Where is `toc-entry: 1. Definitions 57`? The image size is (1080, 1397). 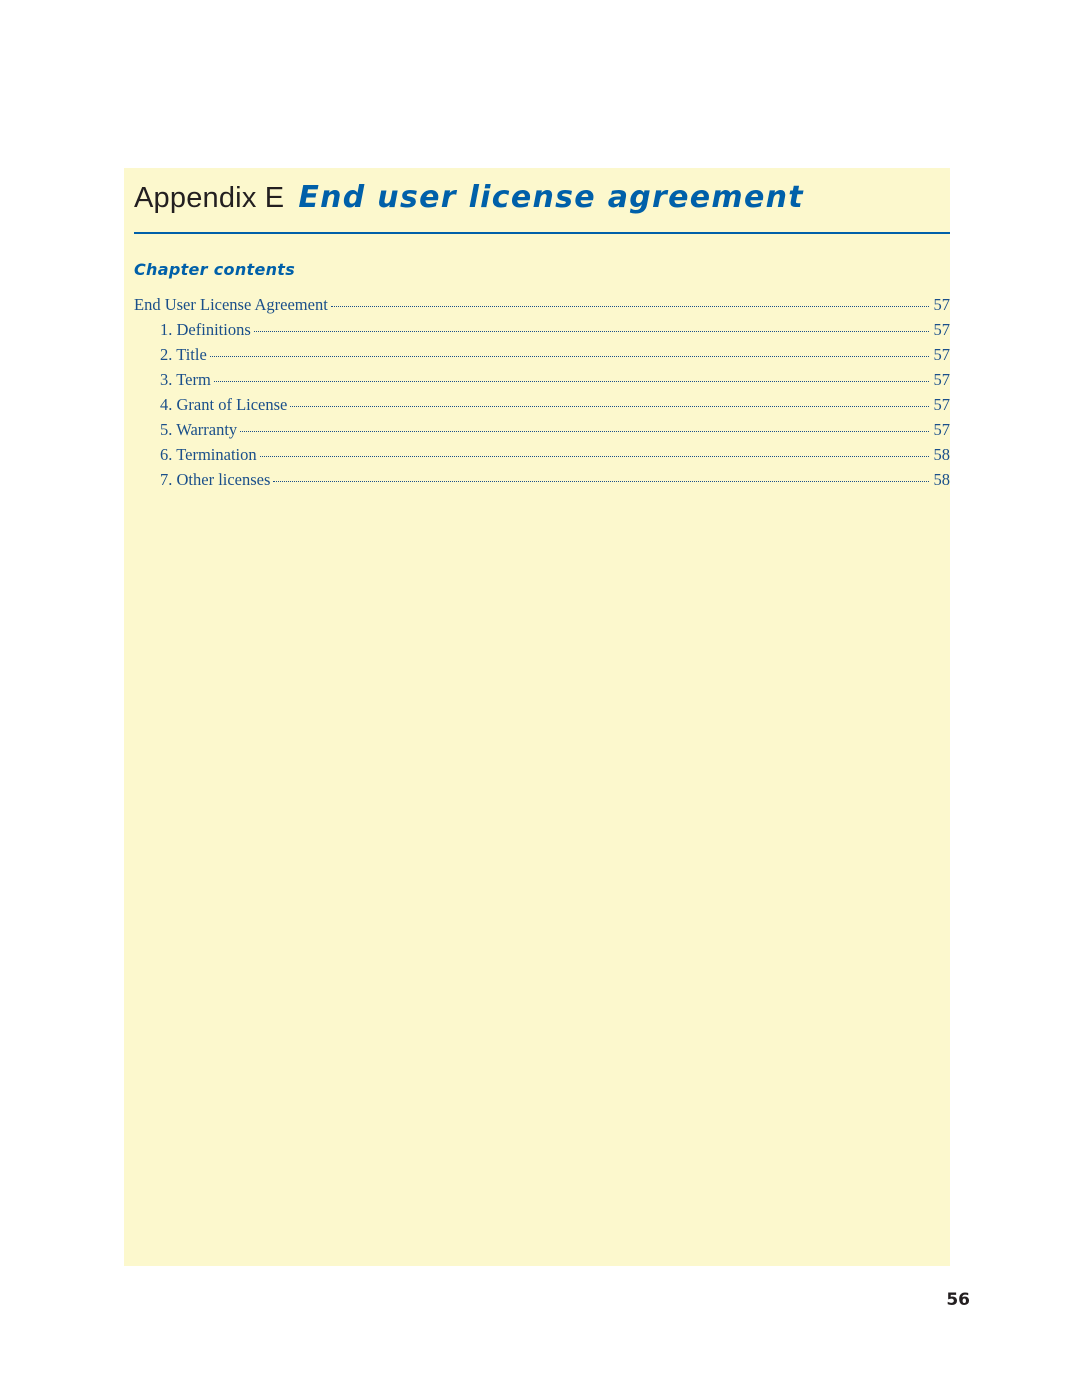
toc-entry: 1. Definitions 57 is located at coordinates (542, 329).